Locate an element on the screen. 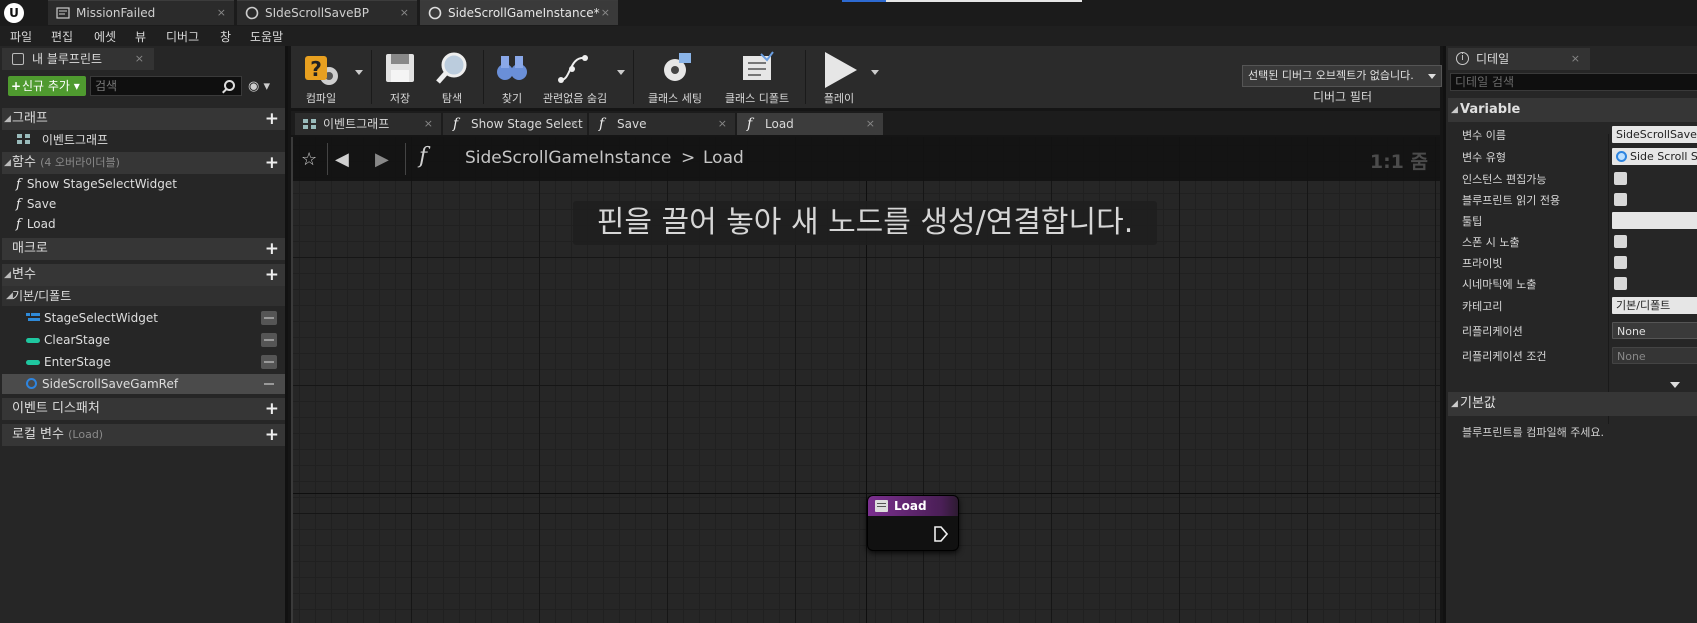  details-search-input is located at coordinates (1575, 82).